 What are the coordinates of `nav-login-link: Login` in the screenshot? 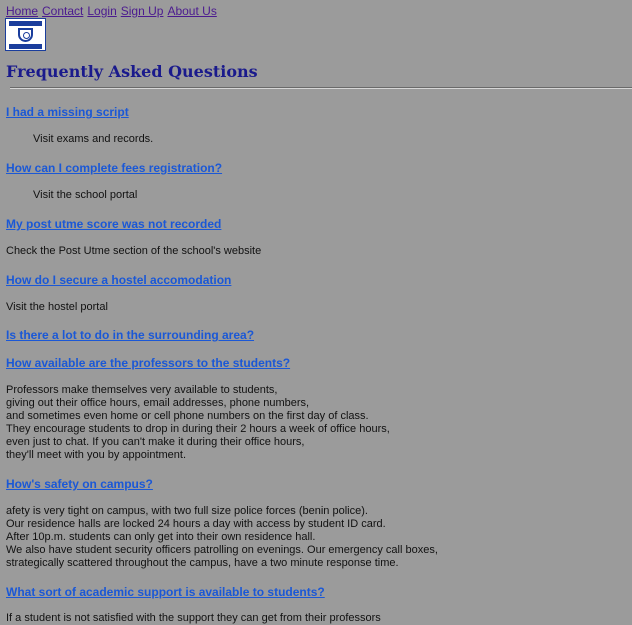 It's located at (101, 11).